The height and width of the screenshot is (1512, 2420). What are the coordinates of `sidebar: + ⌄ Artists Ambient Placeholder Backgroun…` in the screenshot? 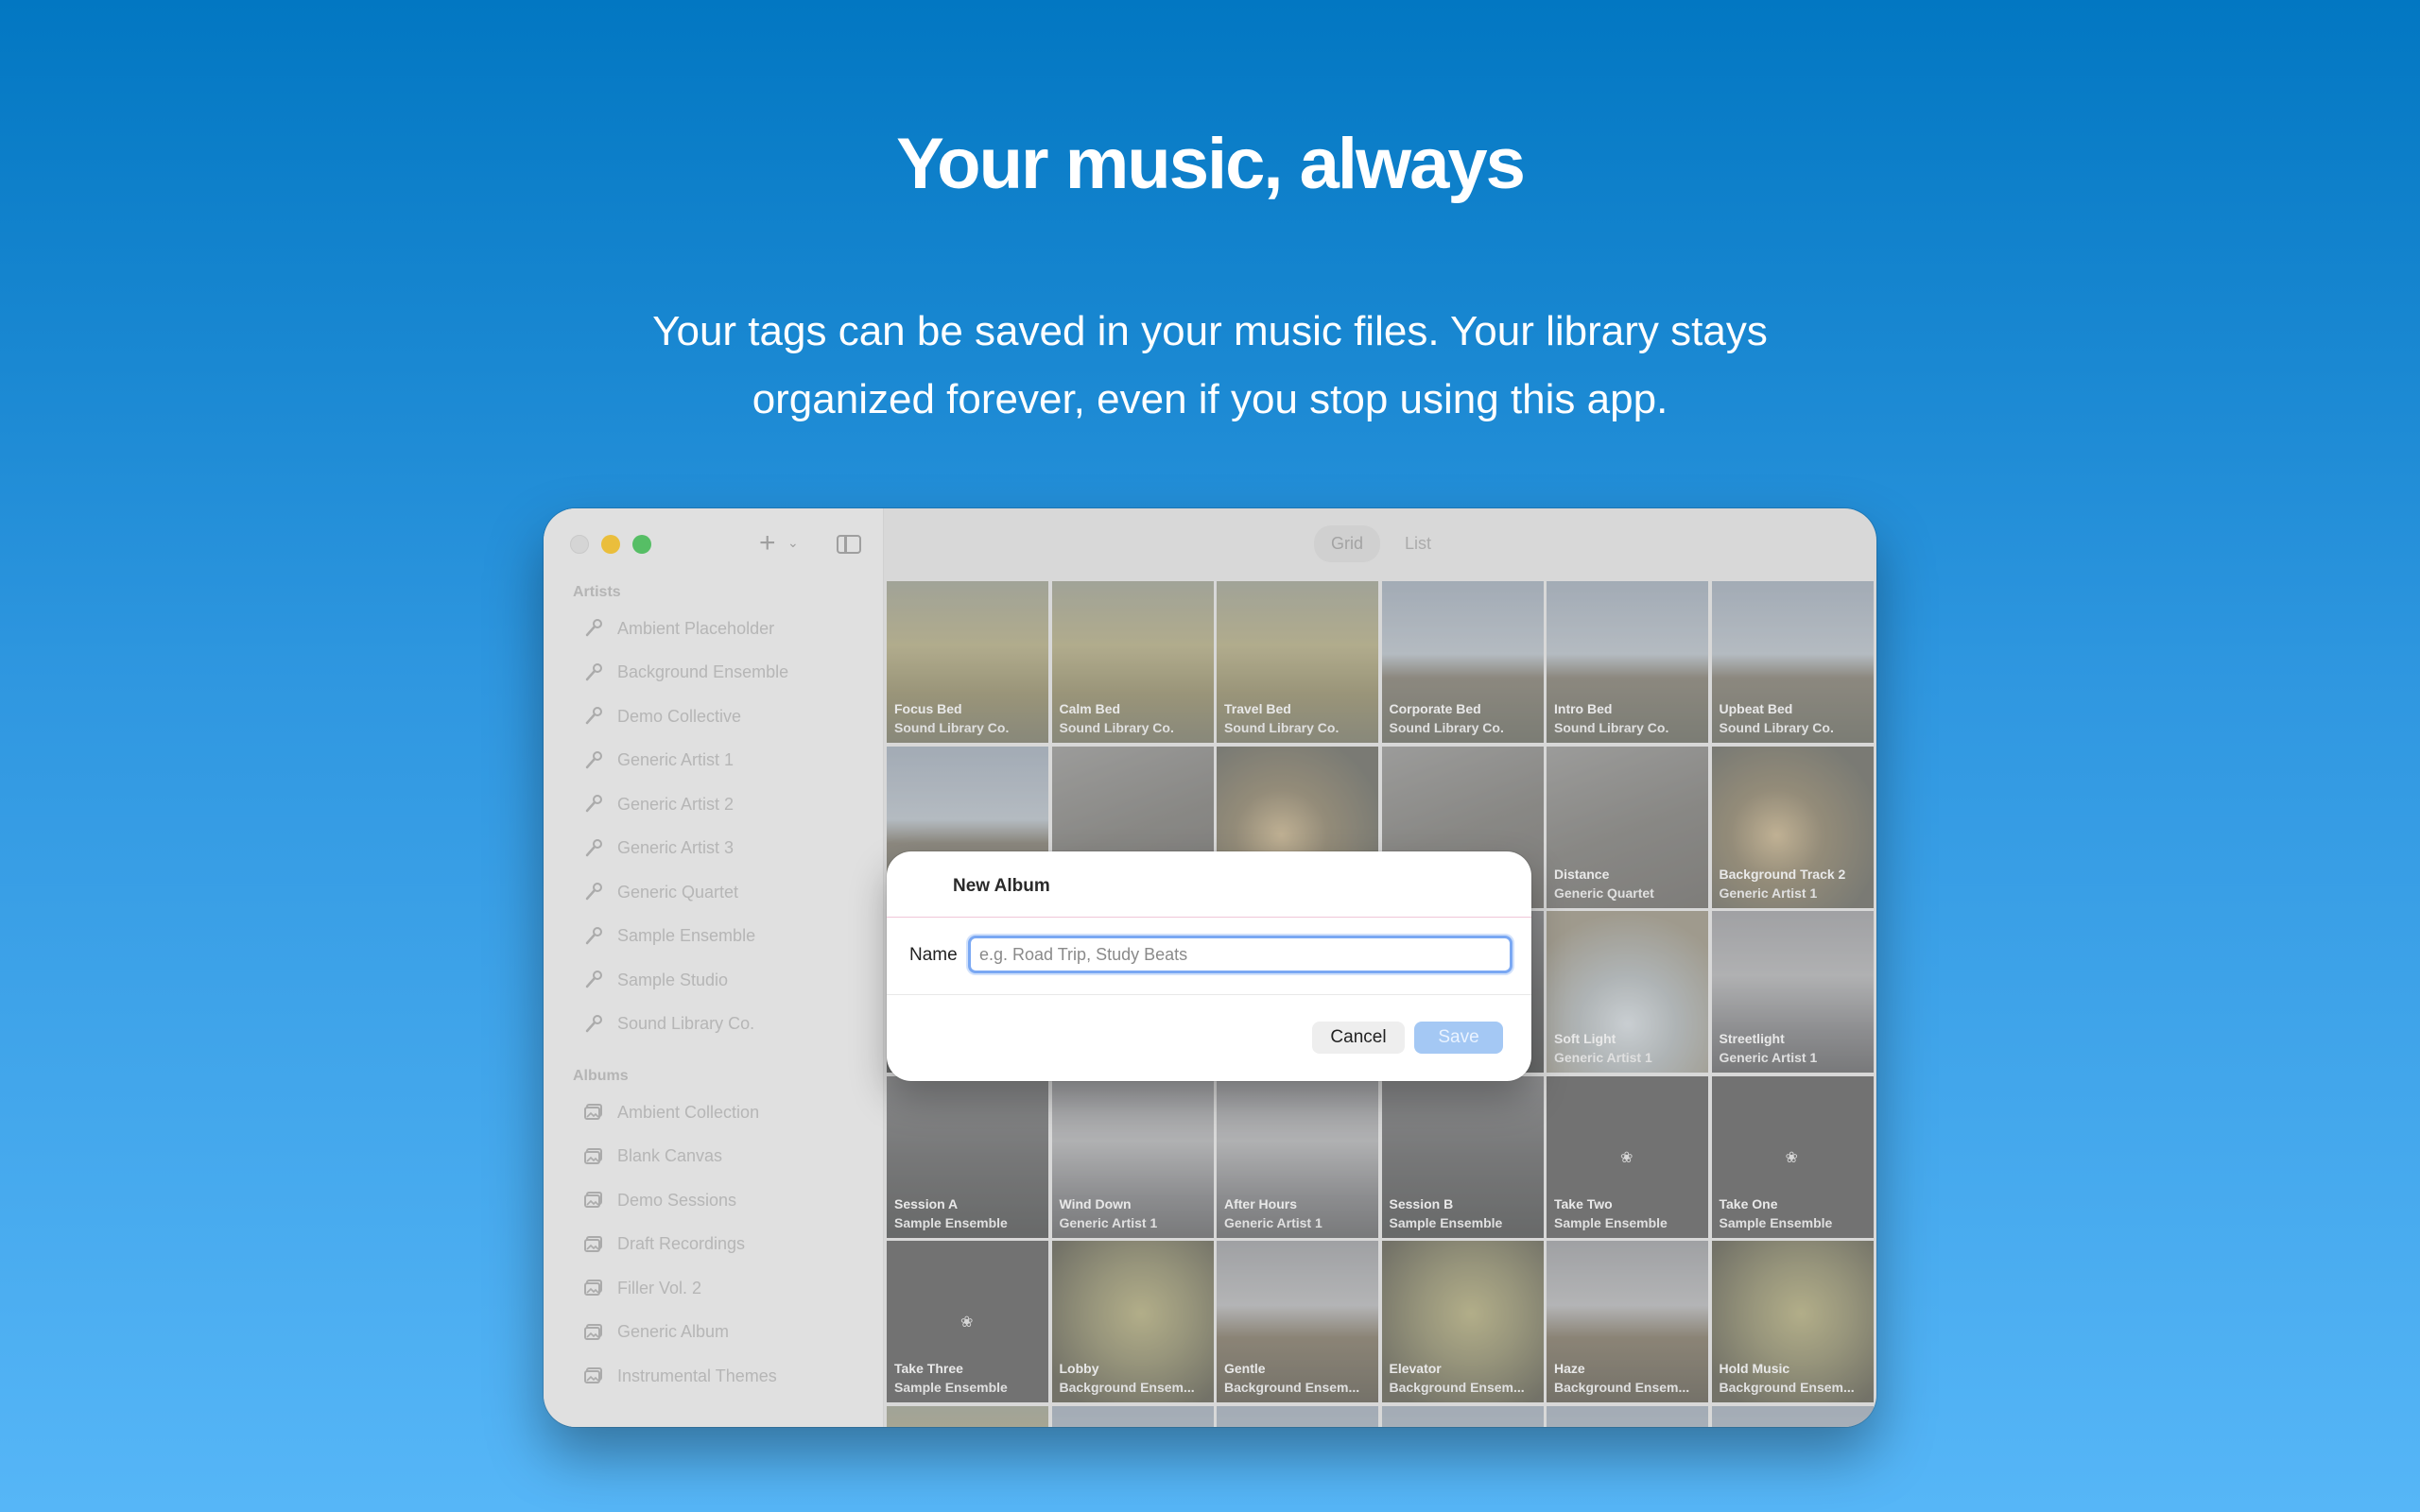 It's located at (714, 967).